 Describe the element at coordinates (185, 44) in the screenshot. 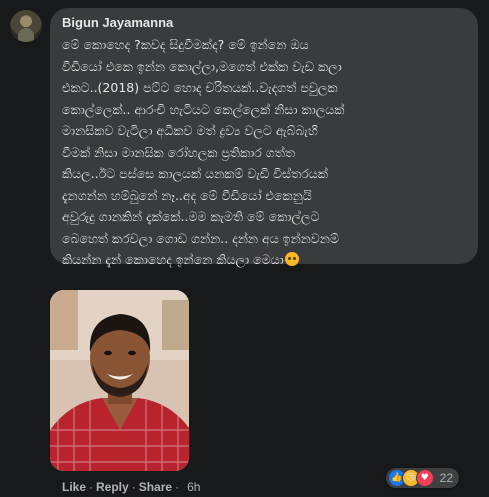

I see `comment-text-line: මේ කොහෙද ?කවද සිදුවීමක්ද? මේ ඉන්නෙ ඔය` at that location.